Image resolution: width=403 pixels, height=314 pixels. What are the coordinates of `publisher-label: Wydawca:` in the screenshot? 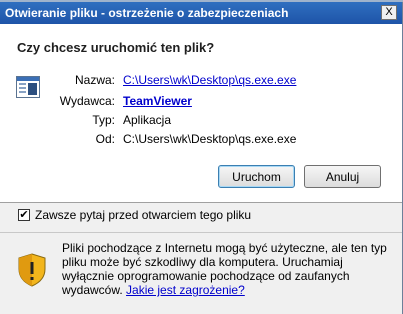 It's located at (87, 101).